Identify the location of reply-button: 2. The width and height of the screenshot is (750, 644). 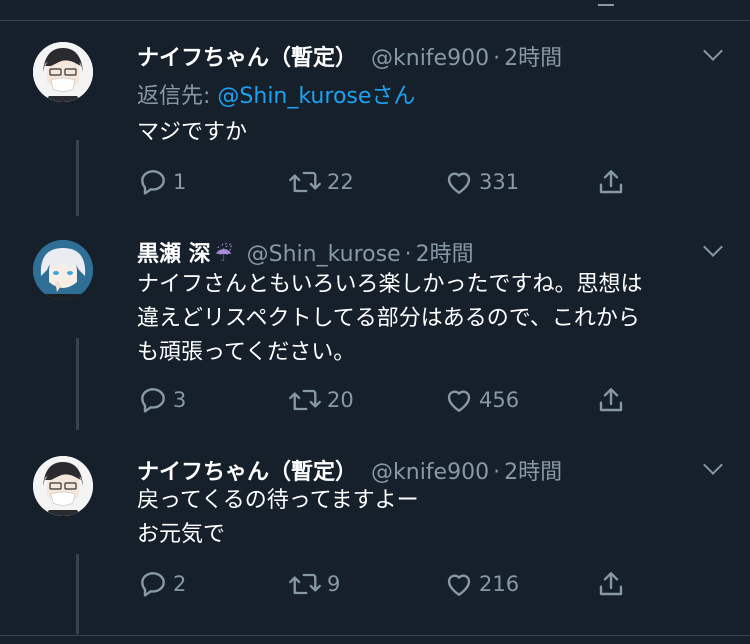
(161, 584).